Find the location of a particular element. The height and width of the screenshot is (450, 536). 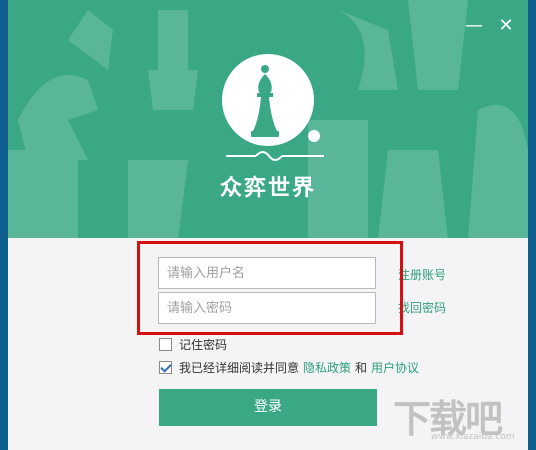

agreement-and-text: 和 is located at coordinates (361, 368).